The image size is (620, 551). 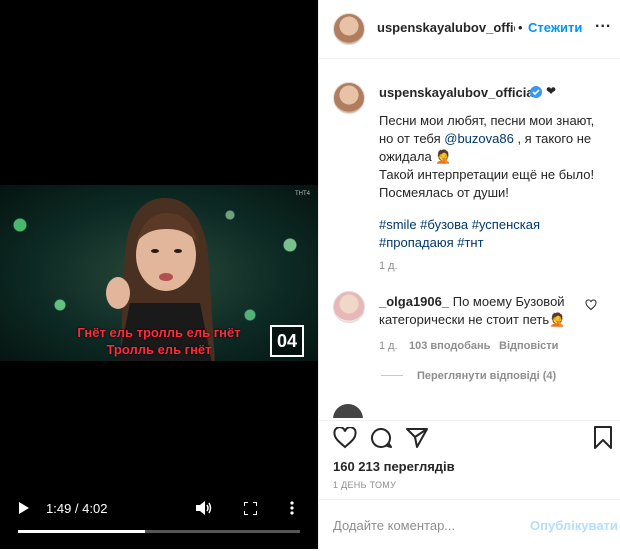 What do you see at coordinates (487, 174) in the screenshot?
I see `caption-line: Такой интерпретации ещё не было!` at bounding box center [487, 174].